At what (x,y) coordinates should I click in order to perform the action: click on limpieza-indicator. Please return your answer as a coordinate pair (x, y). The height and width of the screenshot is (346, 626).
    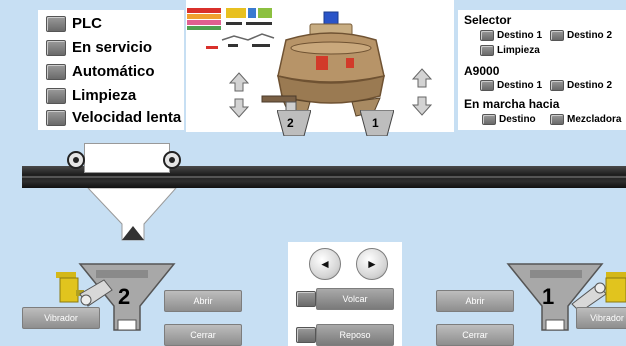
    Looking at the image, I should click on (56, 96).